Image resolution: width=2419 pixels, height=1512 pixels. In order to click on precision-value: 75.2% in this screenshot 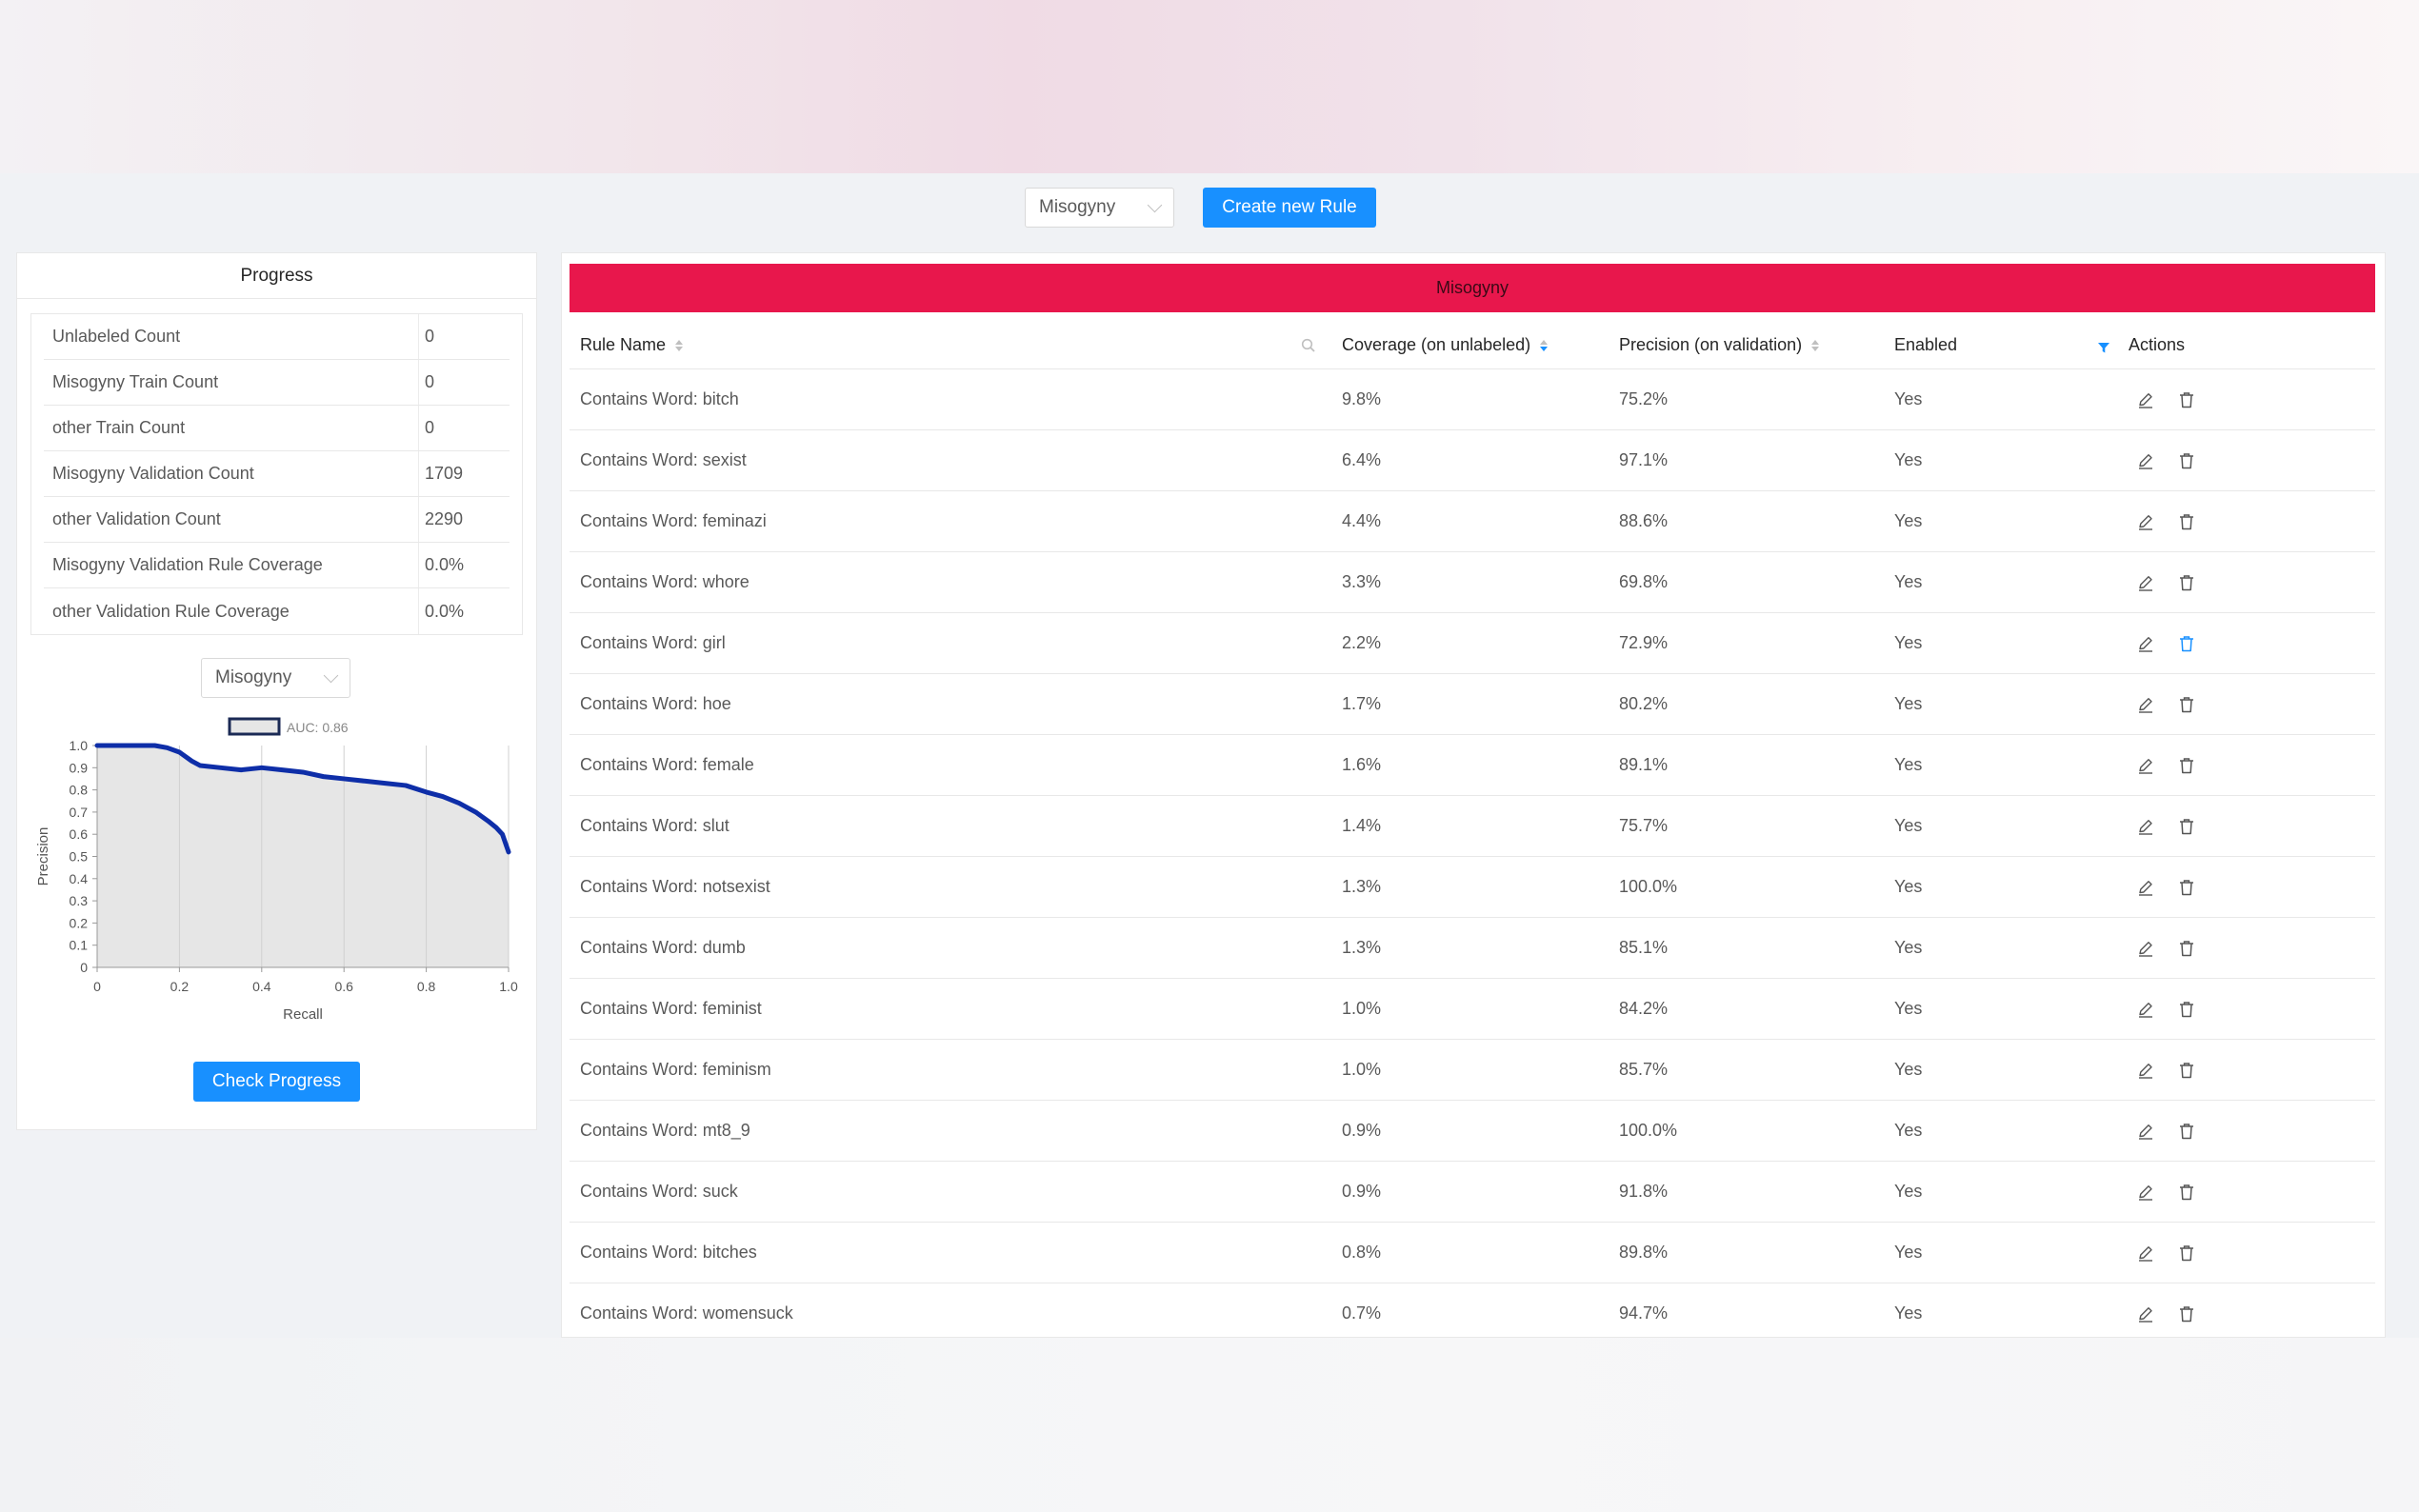, I will do `click(1644, 398)`.